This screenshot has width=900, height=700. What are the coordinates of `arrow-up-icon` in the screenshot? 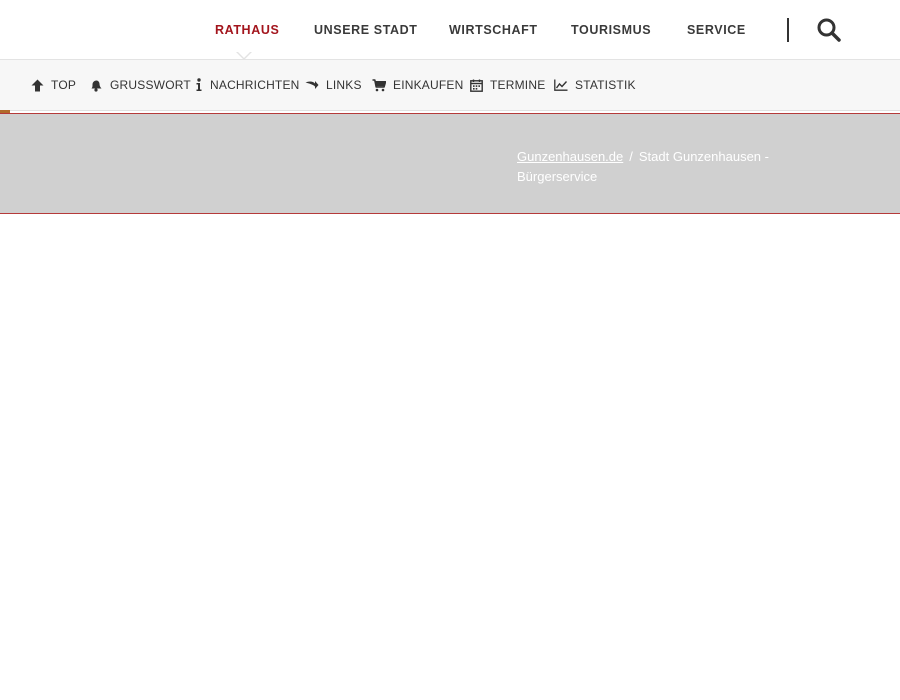 It's located at (37, 85).